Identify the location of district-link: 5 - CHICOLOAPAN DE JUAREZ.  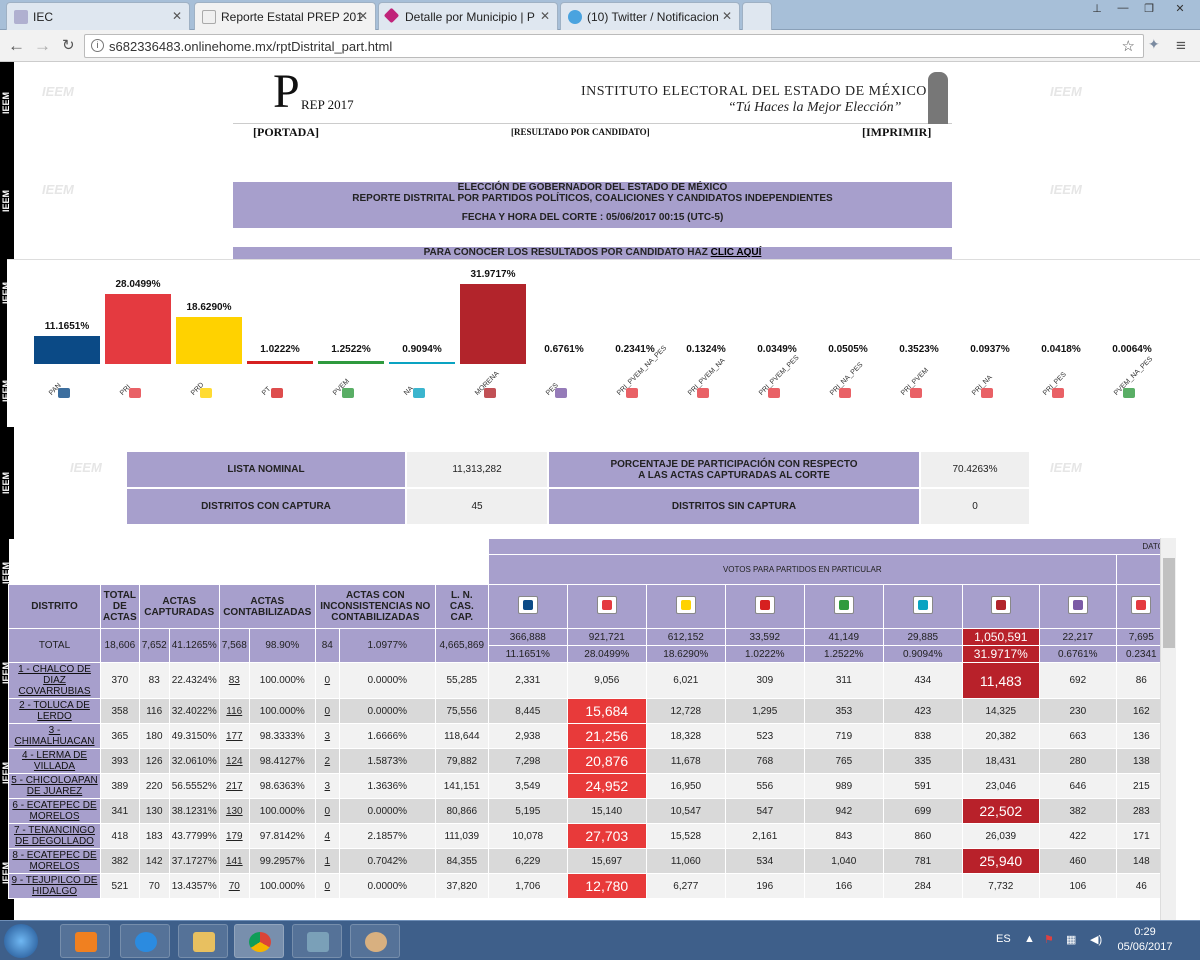
(54, 786).